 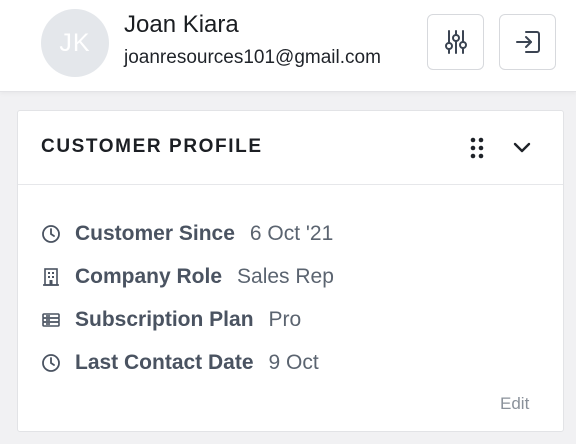 I want to click on sliders-icon, so click(x=455, y=42).